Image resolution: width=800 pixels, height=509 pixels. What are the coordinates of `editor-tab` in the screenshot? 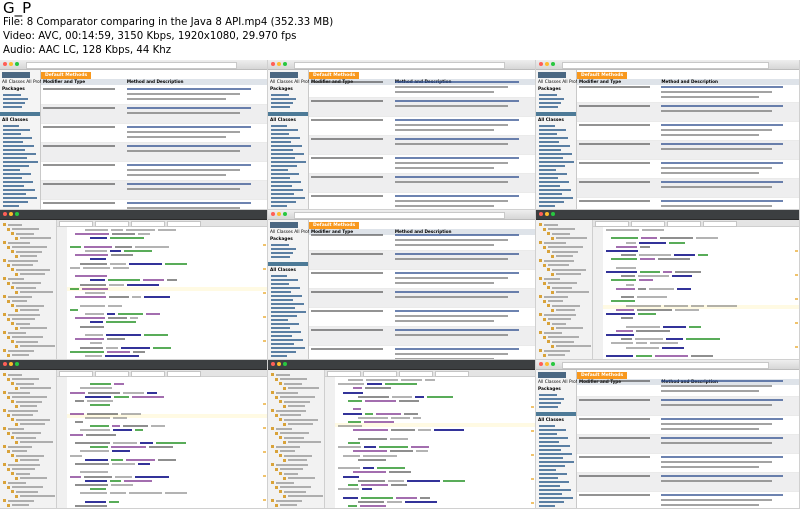 It's located at (720, 224).